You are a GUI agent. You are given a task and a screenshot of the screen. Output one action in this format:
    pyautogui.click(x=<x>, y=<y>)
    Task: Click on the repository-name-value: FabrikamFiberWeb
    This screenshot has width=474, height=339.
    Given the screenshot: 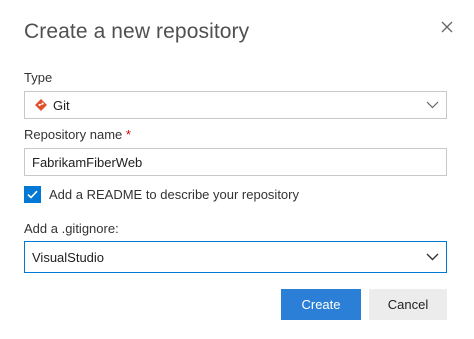 What is the action you would take?
    pyautogui.click(x=87, y=162)
    